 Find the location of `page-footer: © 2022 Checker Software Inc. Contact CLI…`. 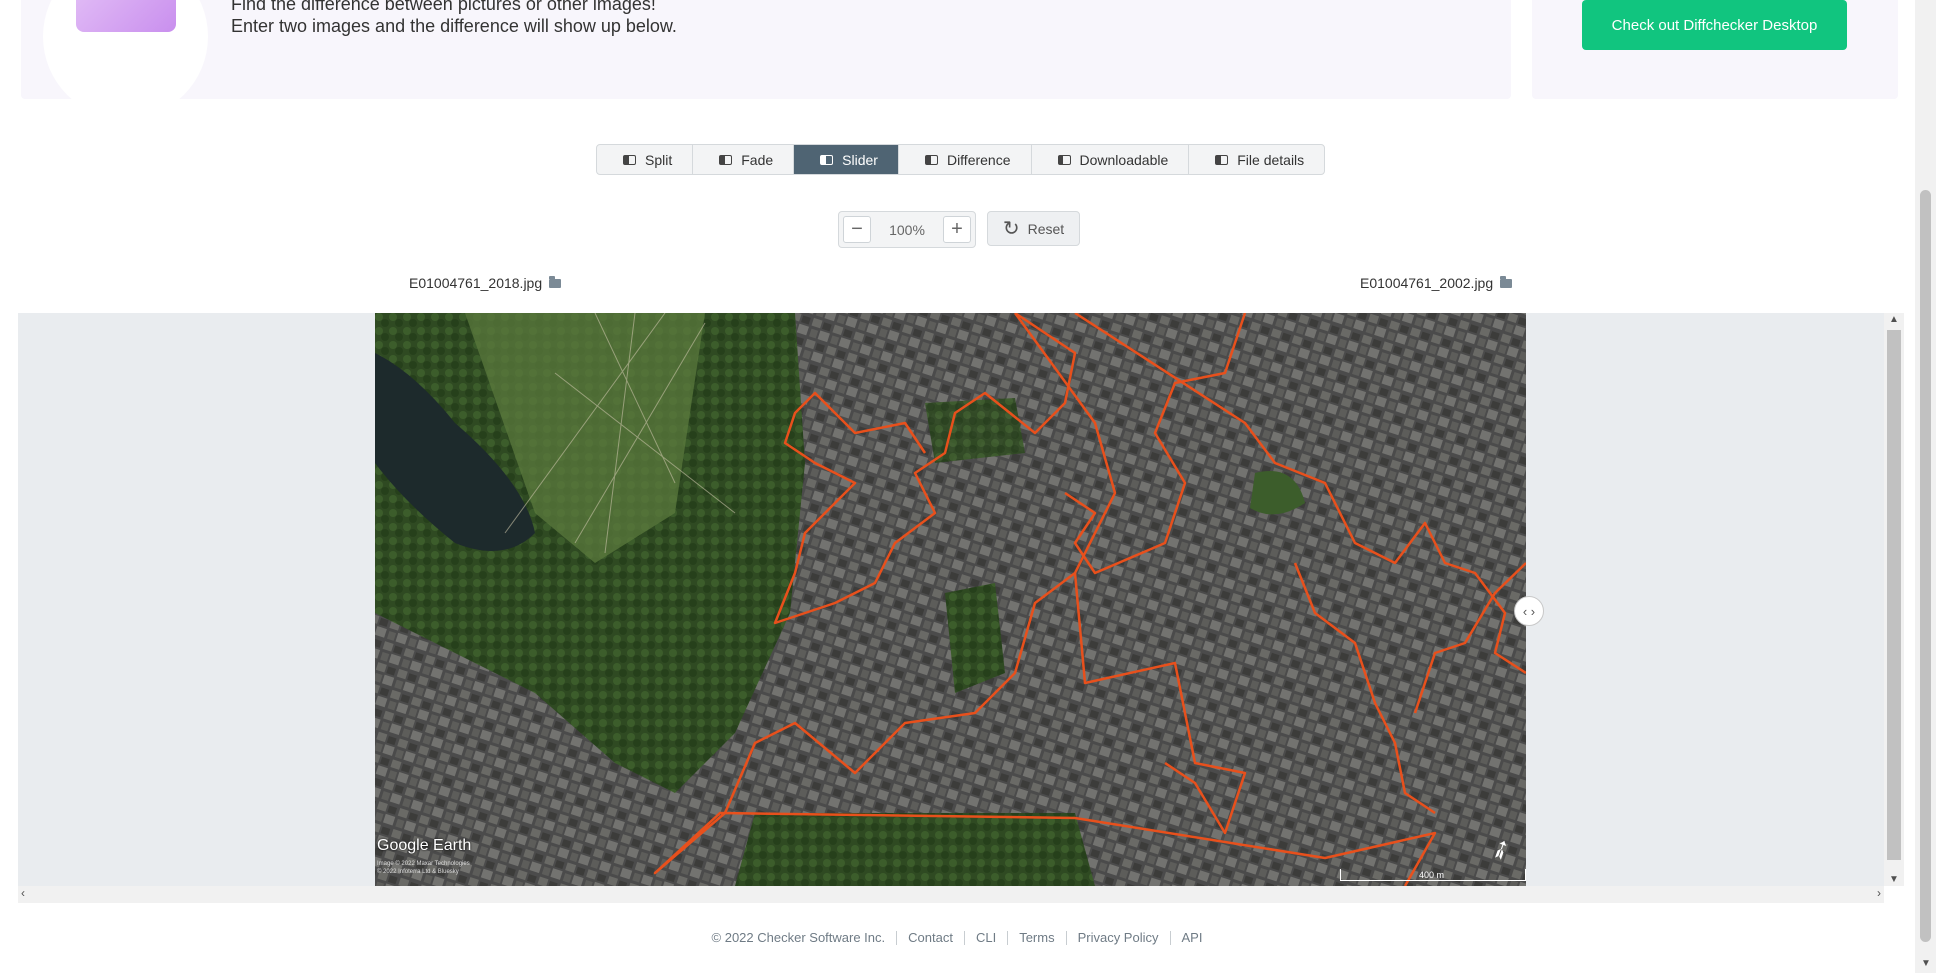

page-footer: © 2022 Checker Software Inc. Contact CLI… is located at coordinates (957, 938).